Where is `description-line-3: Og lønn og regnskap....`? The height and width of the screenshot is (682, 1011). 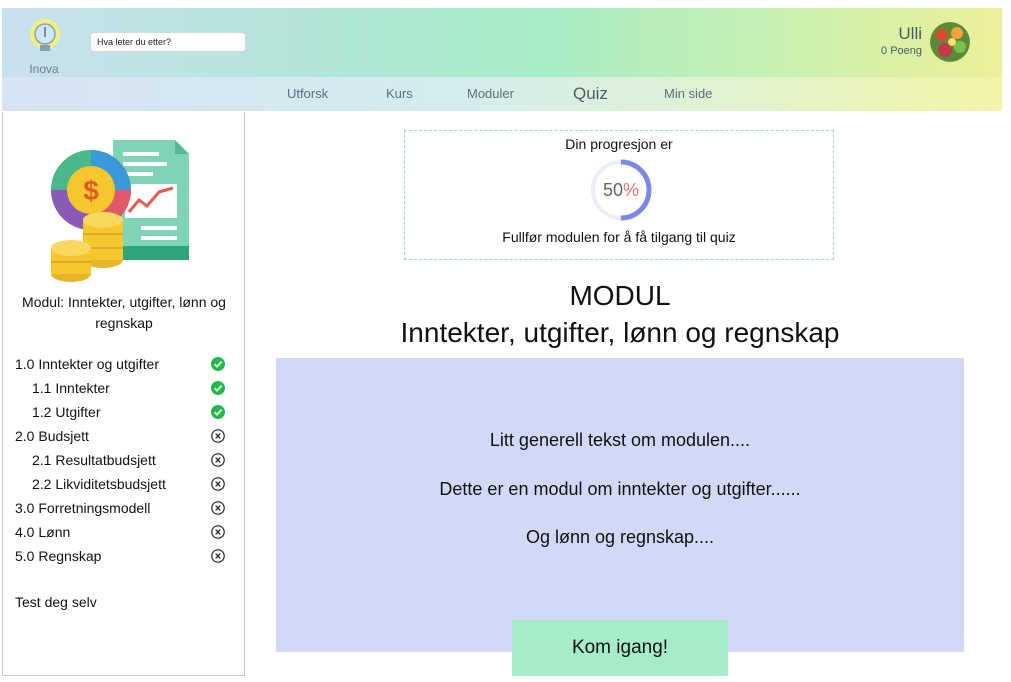 description-line-3: Og lønn og regnskap.... is located at coordinates (620, 537).